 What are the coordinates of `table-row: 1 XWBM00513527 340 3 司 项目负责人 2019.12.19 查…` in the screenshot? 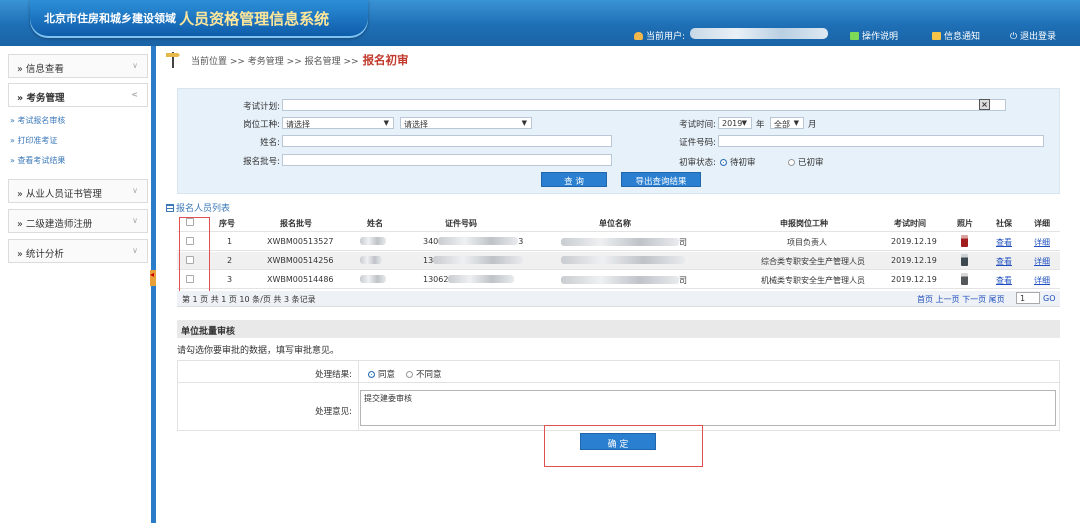 It's located at (618, 242).